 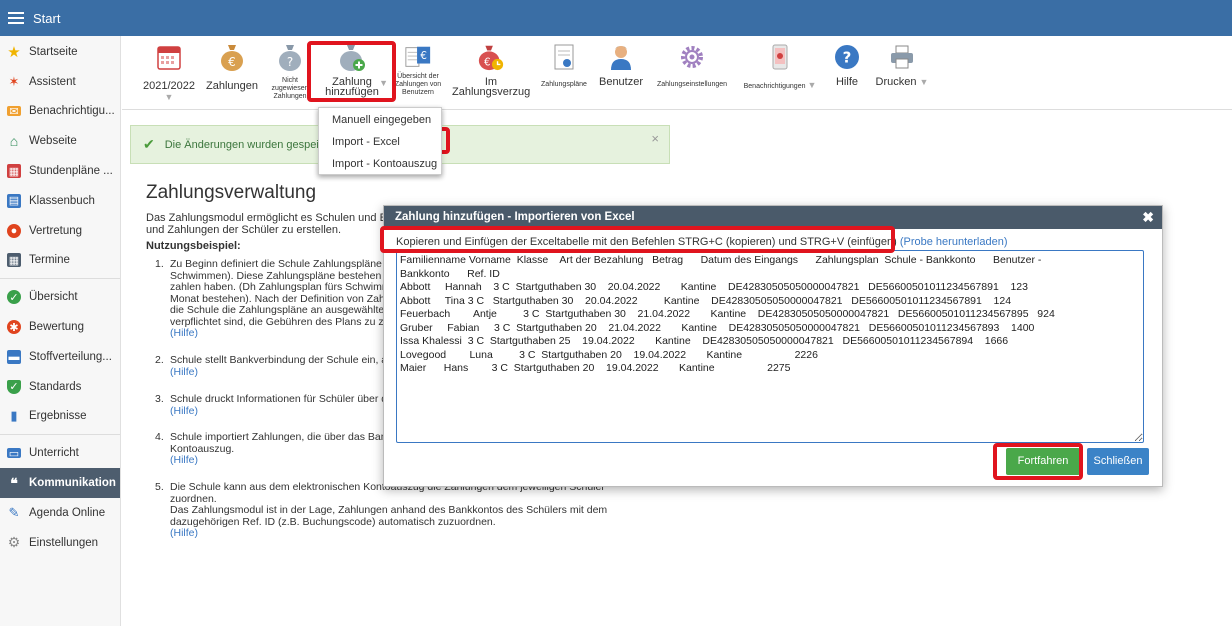 What do you see at coordinates (290, 88) in the screenshot?
I see `nicht-zugewiesen-label-2: zugewiesen` at bounding box center [290, 88].